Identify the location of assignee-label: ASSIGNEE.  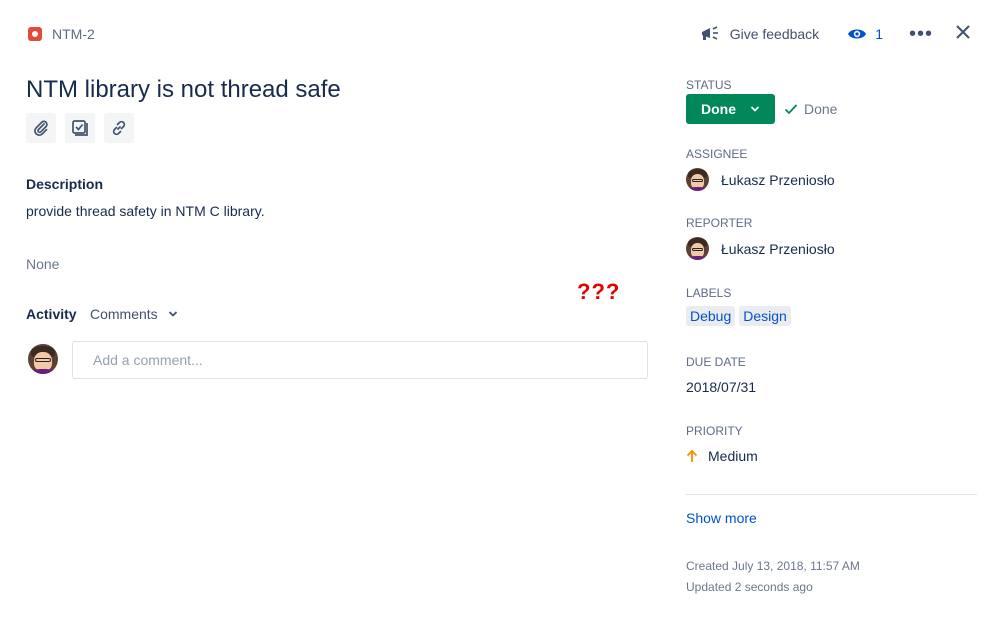
(717, 154).